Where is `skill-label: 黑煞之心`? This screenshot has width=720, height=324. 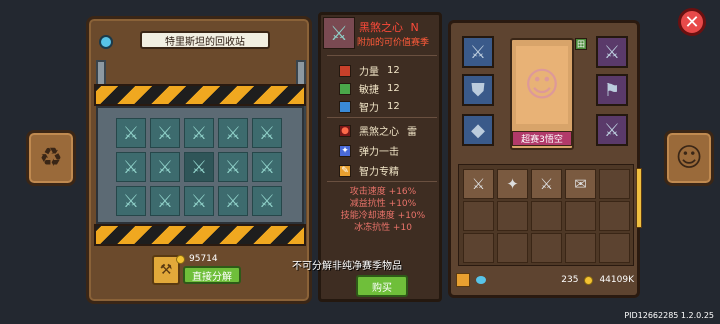
skill-label: 黑煞之心 is located at coordinates (379, 132).